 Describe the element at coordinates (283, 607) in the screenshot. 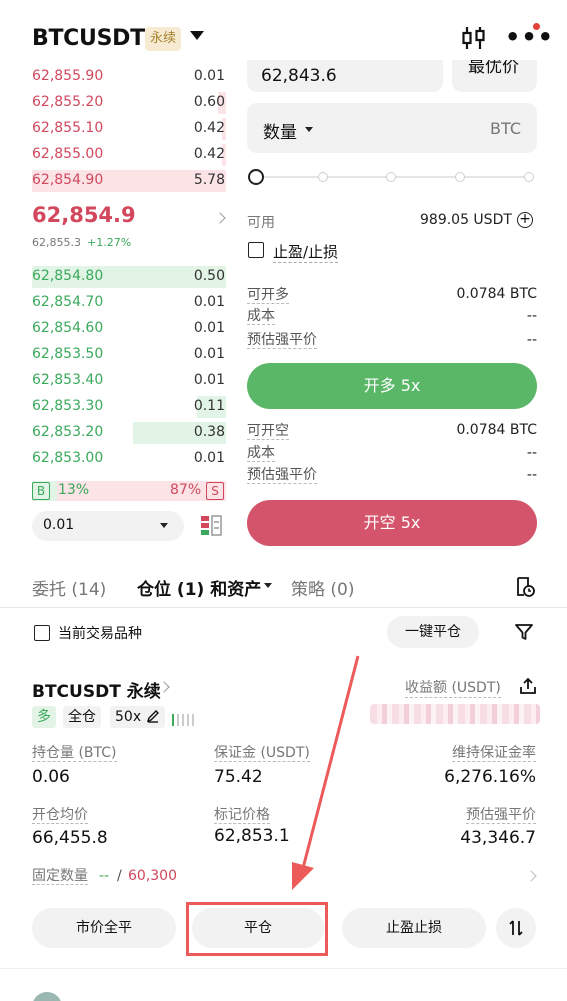

I see `divider` at that location.